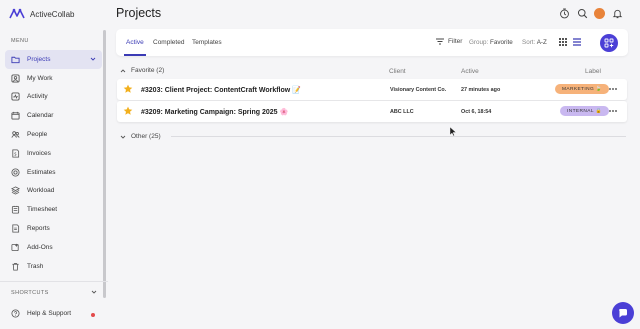  I want to click on project-client: ABC LLC, so click(402, 111).